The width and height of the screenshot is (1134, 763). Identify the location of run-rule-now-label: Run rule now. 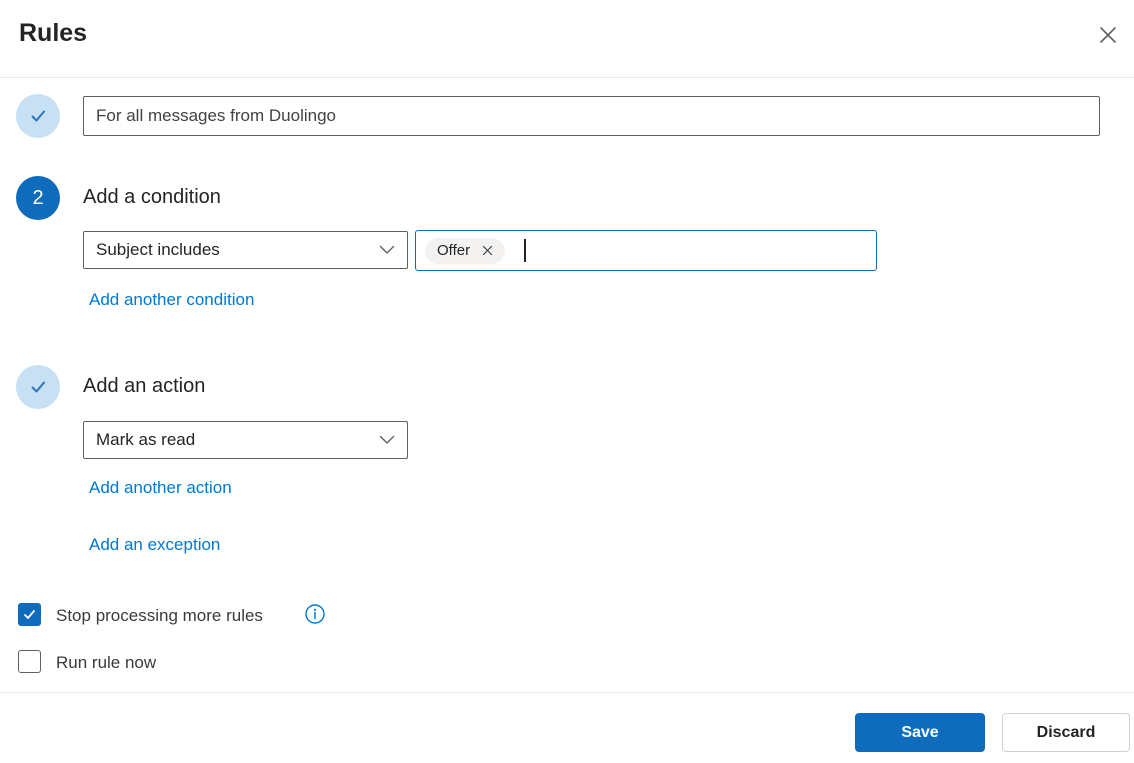
(106, 662).